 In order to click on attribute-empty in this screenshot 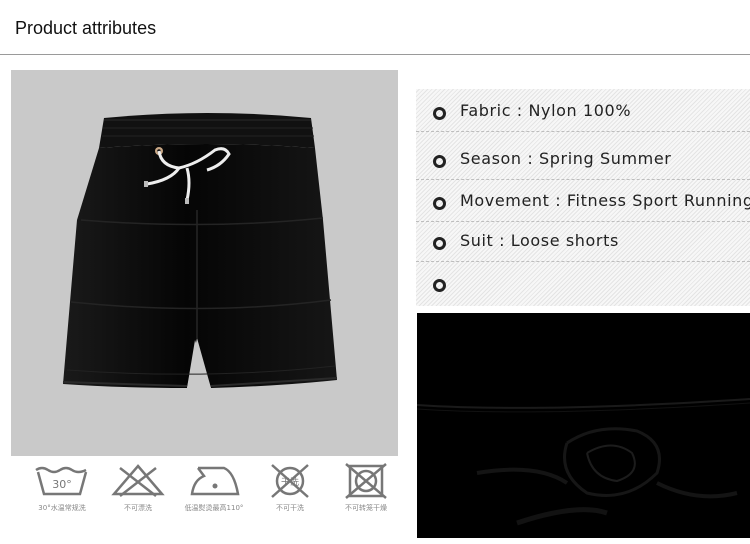, I will do `click(583, 283)`.